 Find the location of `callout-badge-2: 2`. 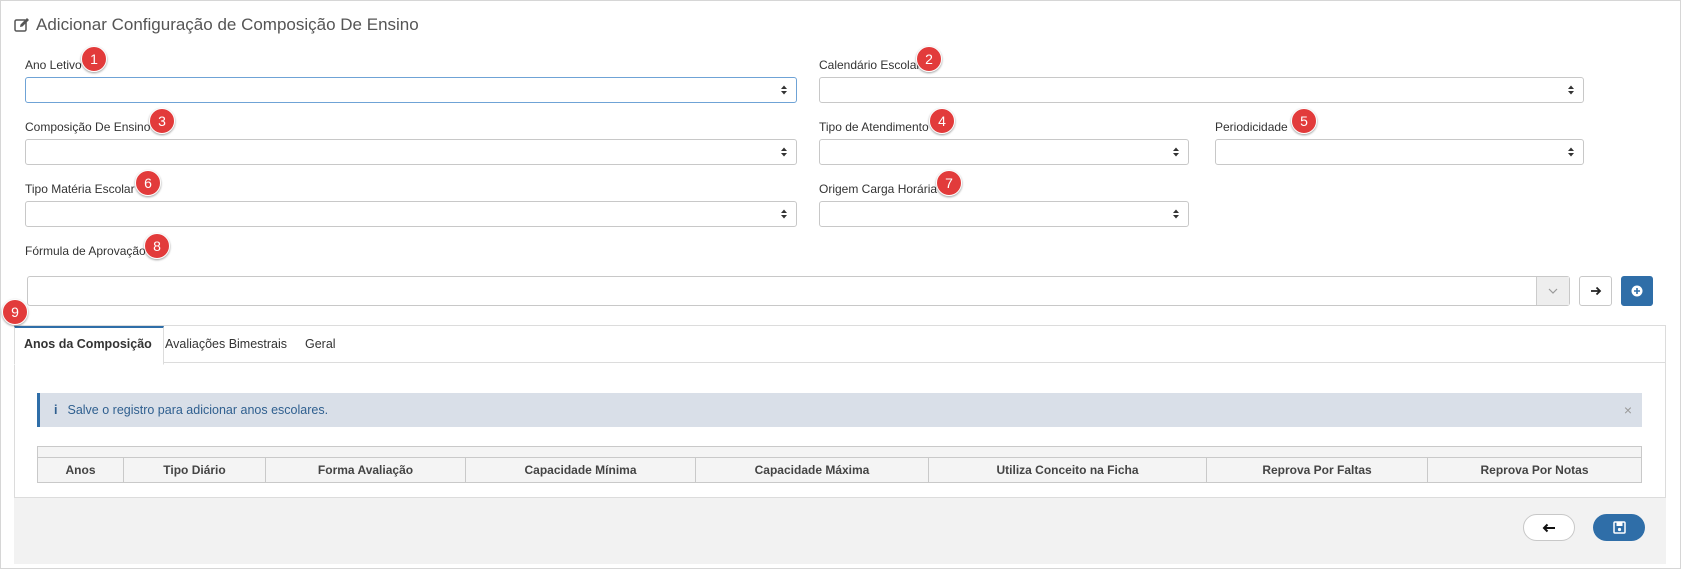

callout-badge-2: 2 is located at coordinates (929, 59).